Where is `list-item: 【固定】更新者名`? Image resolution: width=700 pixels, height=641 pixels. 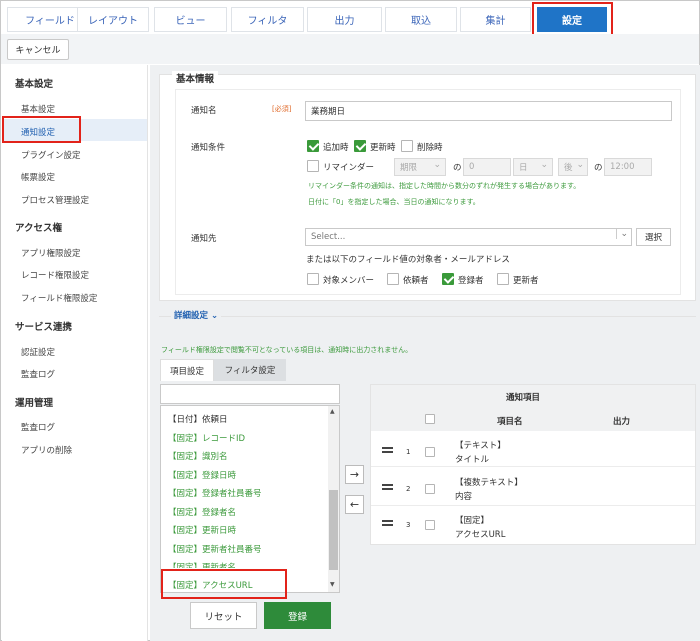 list-item: 【固定】更新者名 is located at coordinates (202, 564).